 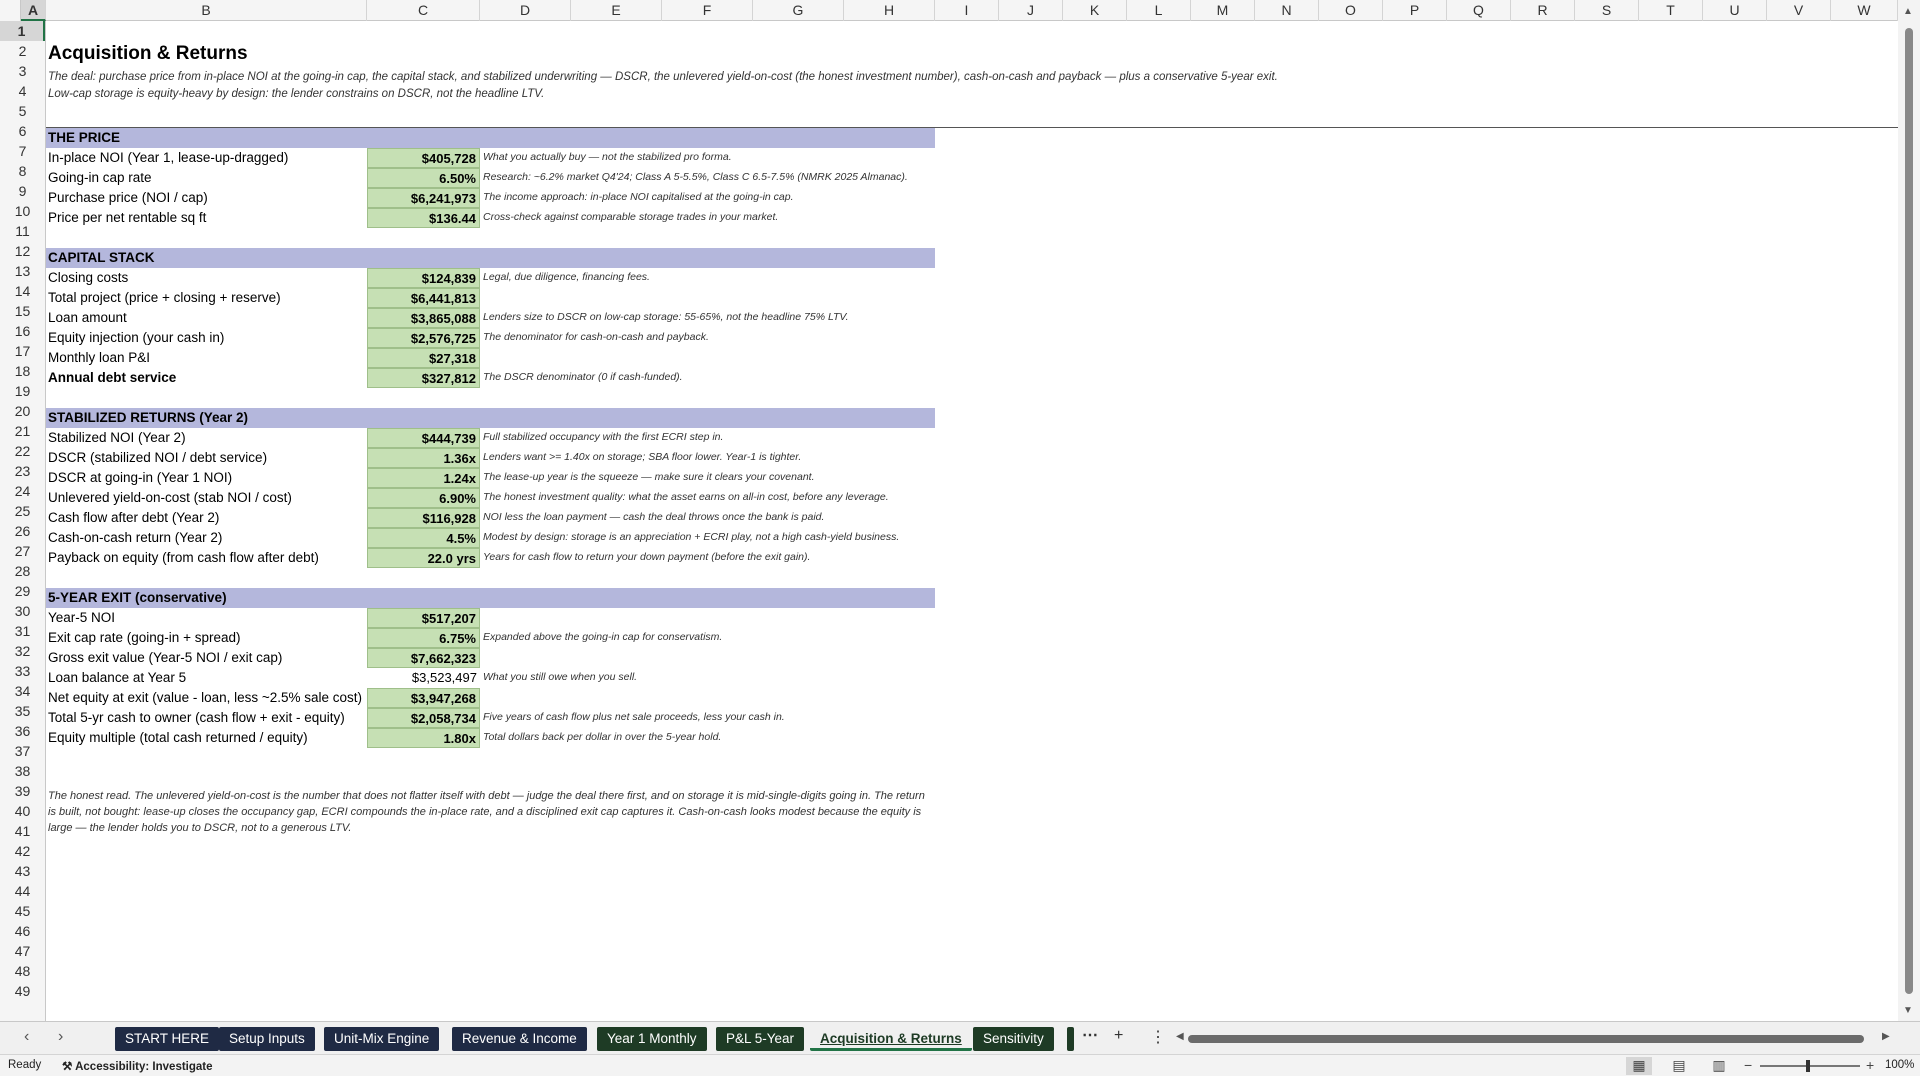 What do you see at coordinates (22, 731) in the screenshot?
I see `row-header-36: 36` at bounding box center [22, 731].